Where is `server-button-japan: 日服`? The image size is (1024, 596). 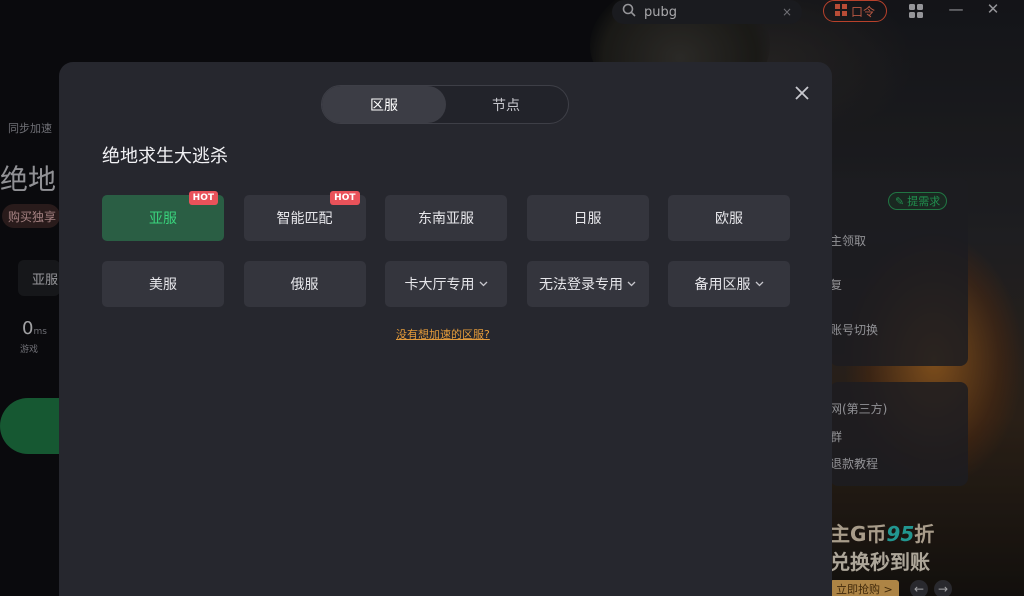 server-button-japan: 日服 is located at coordinates (587, 218).